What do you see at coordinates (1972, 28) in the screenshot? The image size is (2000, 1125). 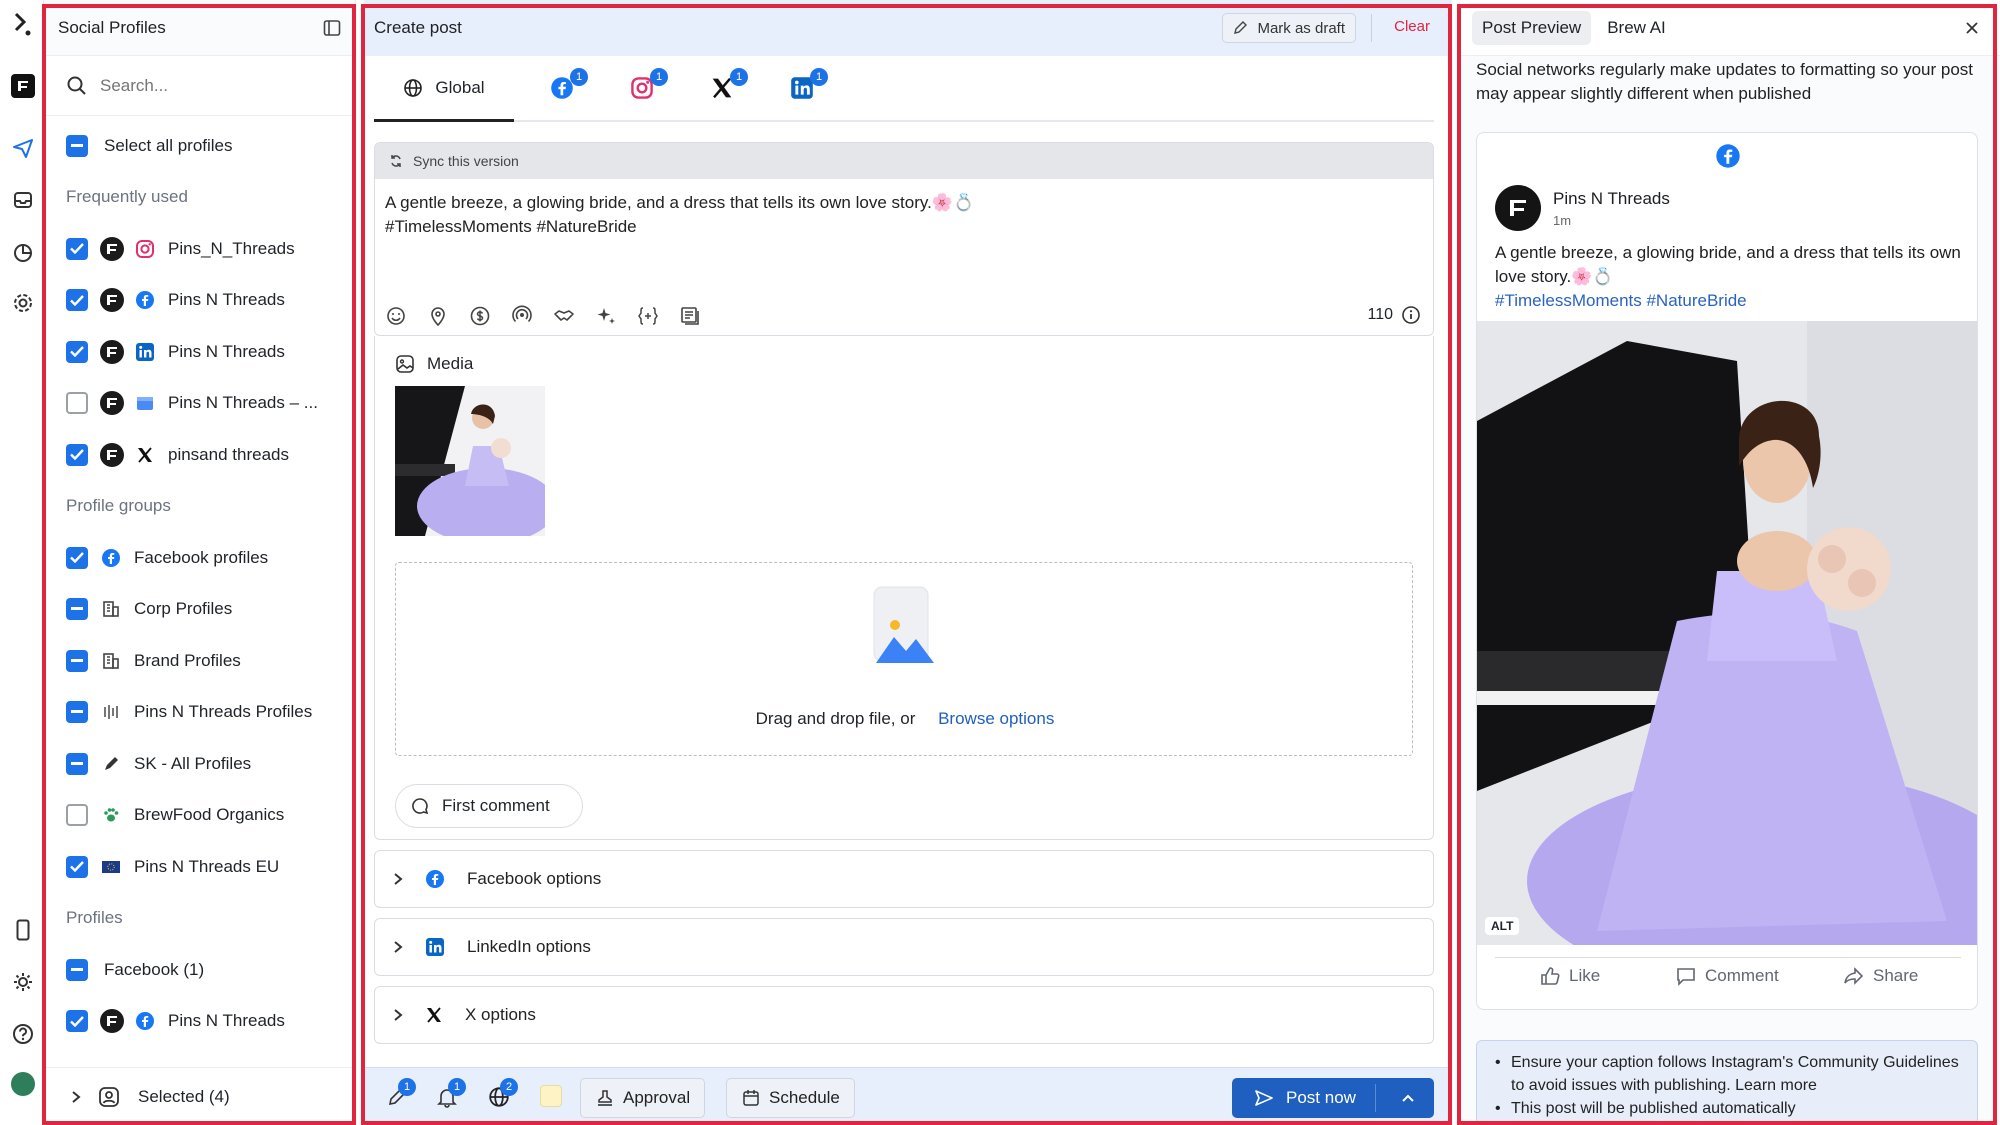 I see `close-icon` at bounding box center [1972, 28].